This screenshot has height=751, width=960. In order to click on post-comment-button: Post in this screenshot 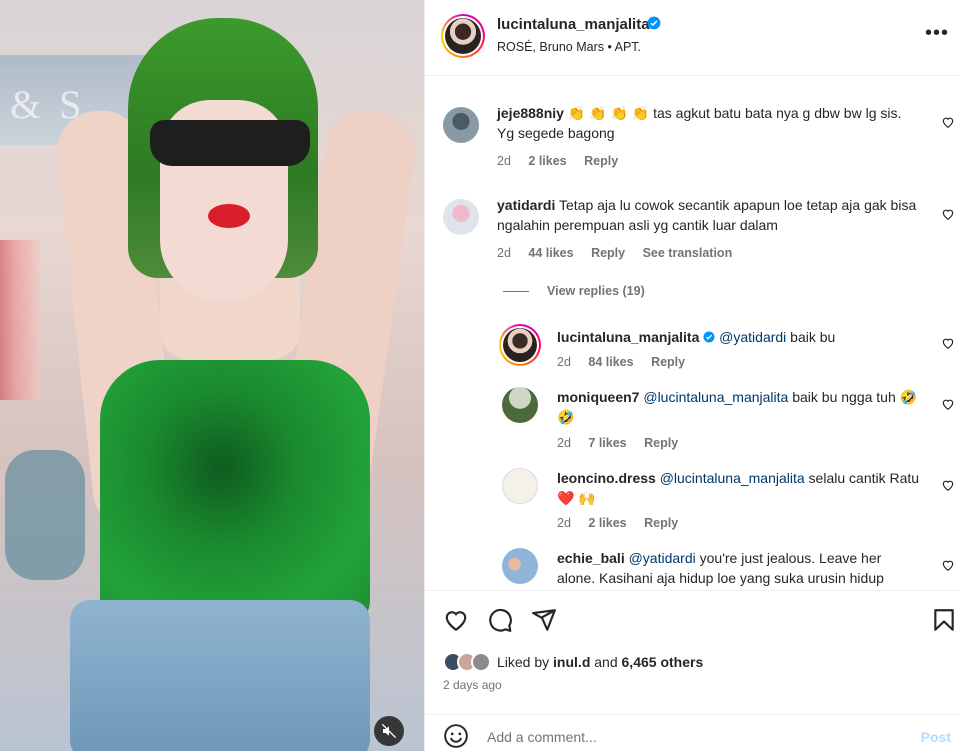, I will do `click(936, 737)`.